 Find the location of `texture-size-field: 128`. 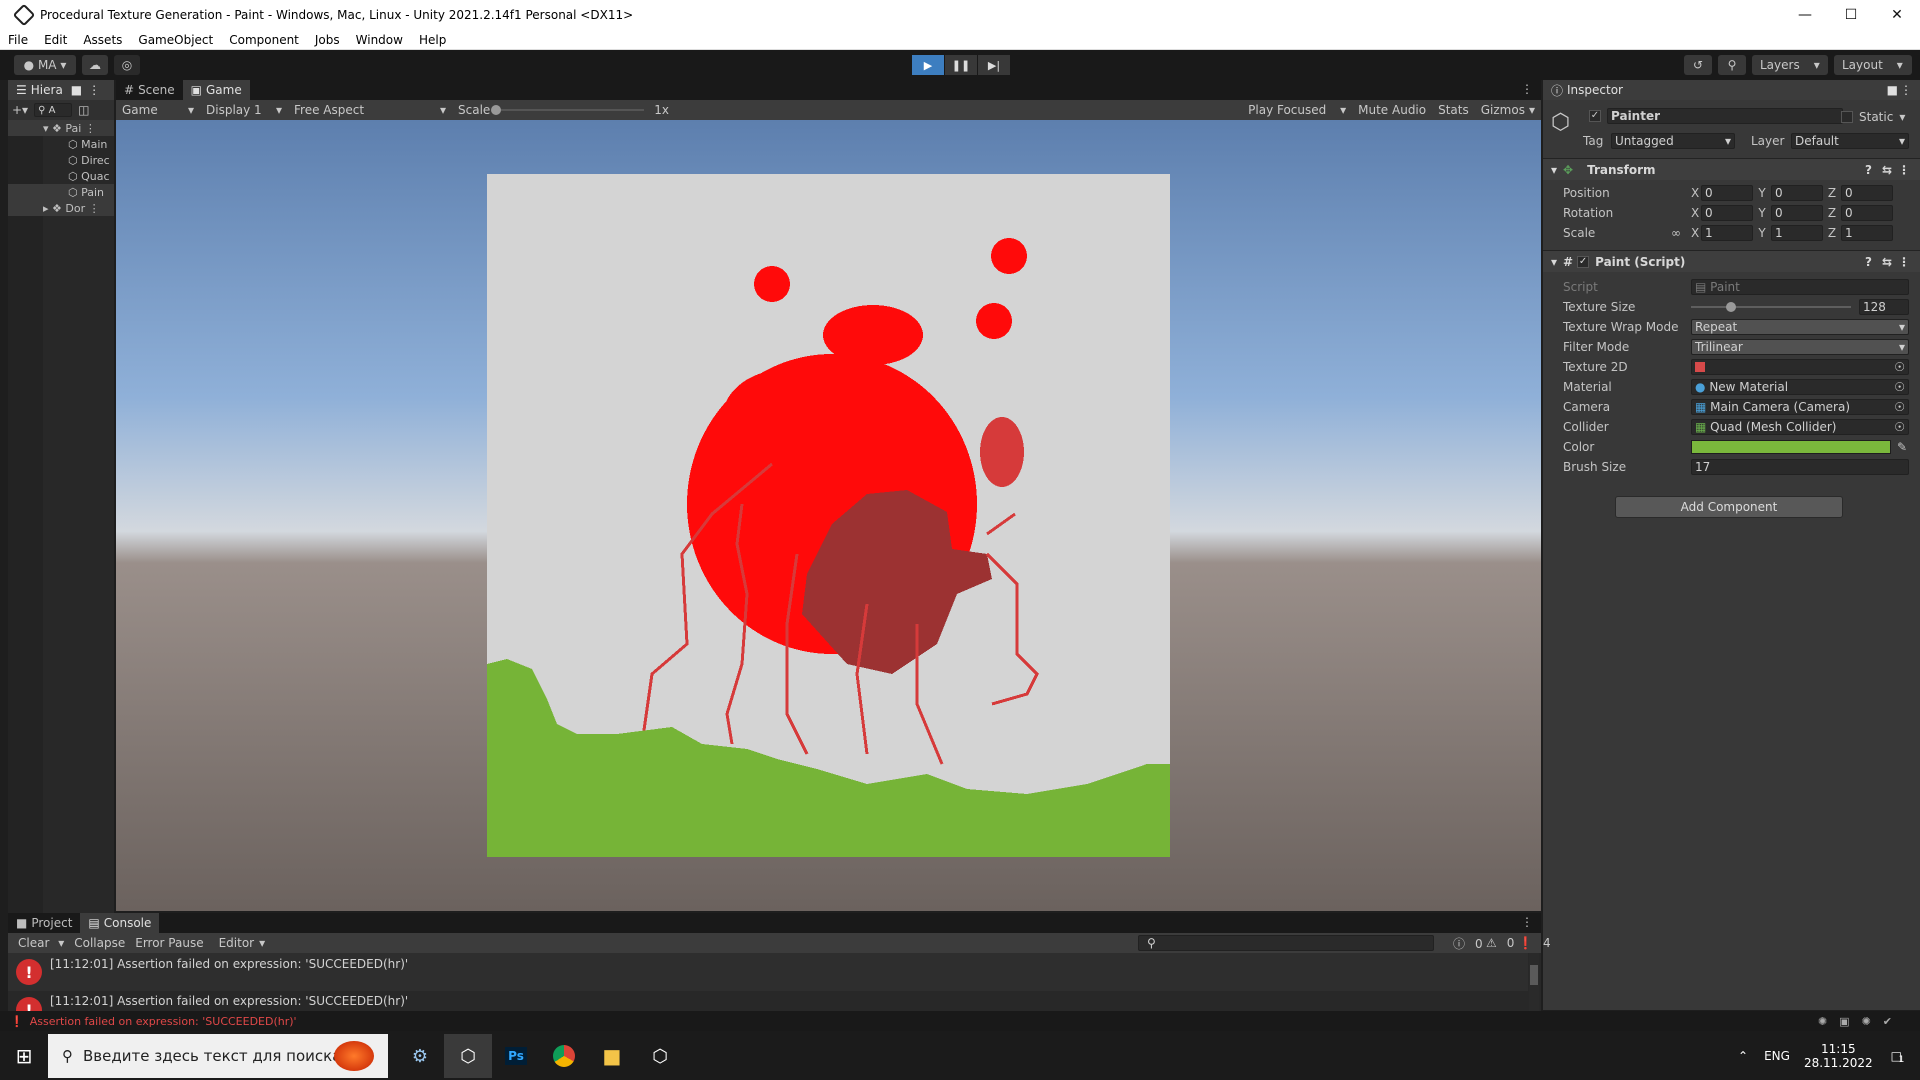

texture-size-field: 128 is located at coordinates (1884, 307).